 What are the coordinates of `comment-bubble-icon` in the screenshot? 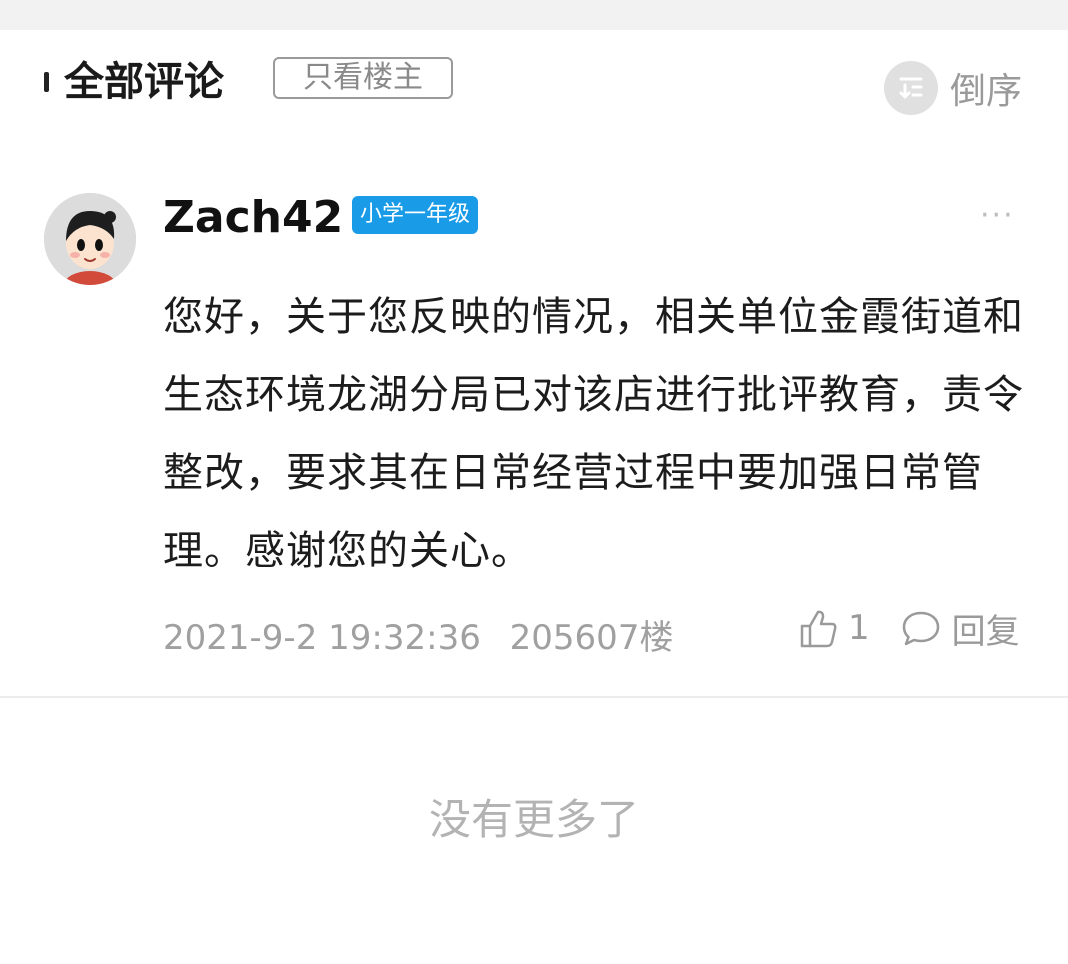 It's located at (921, 628).